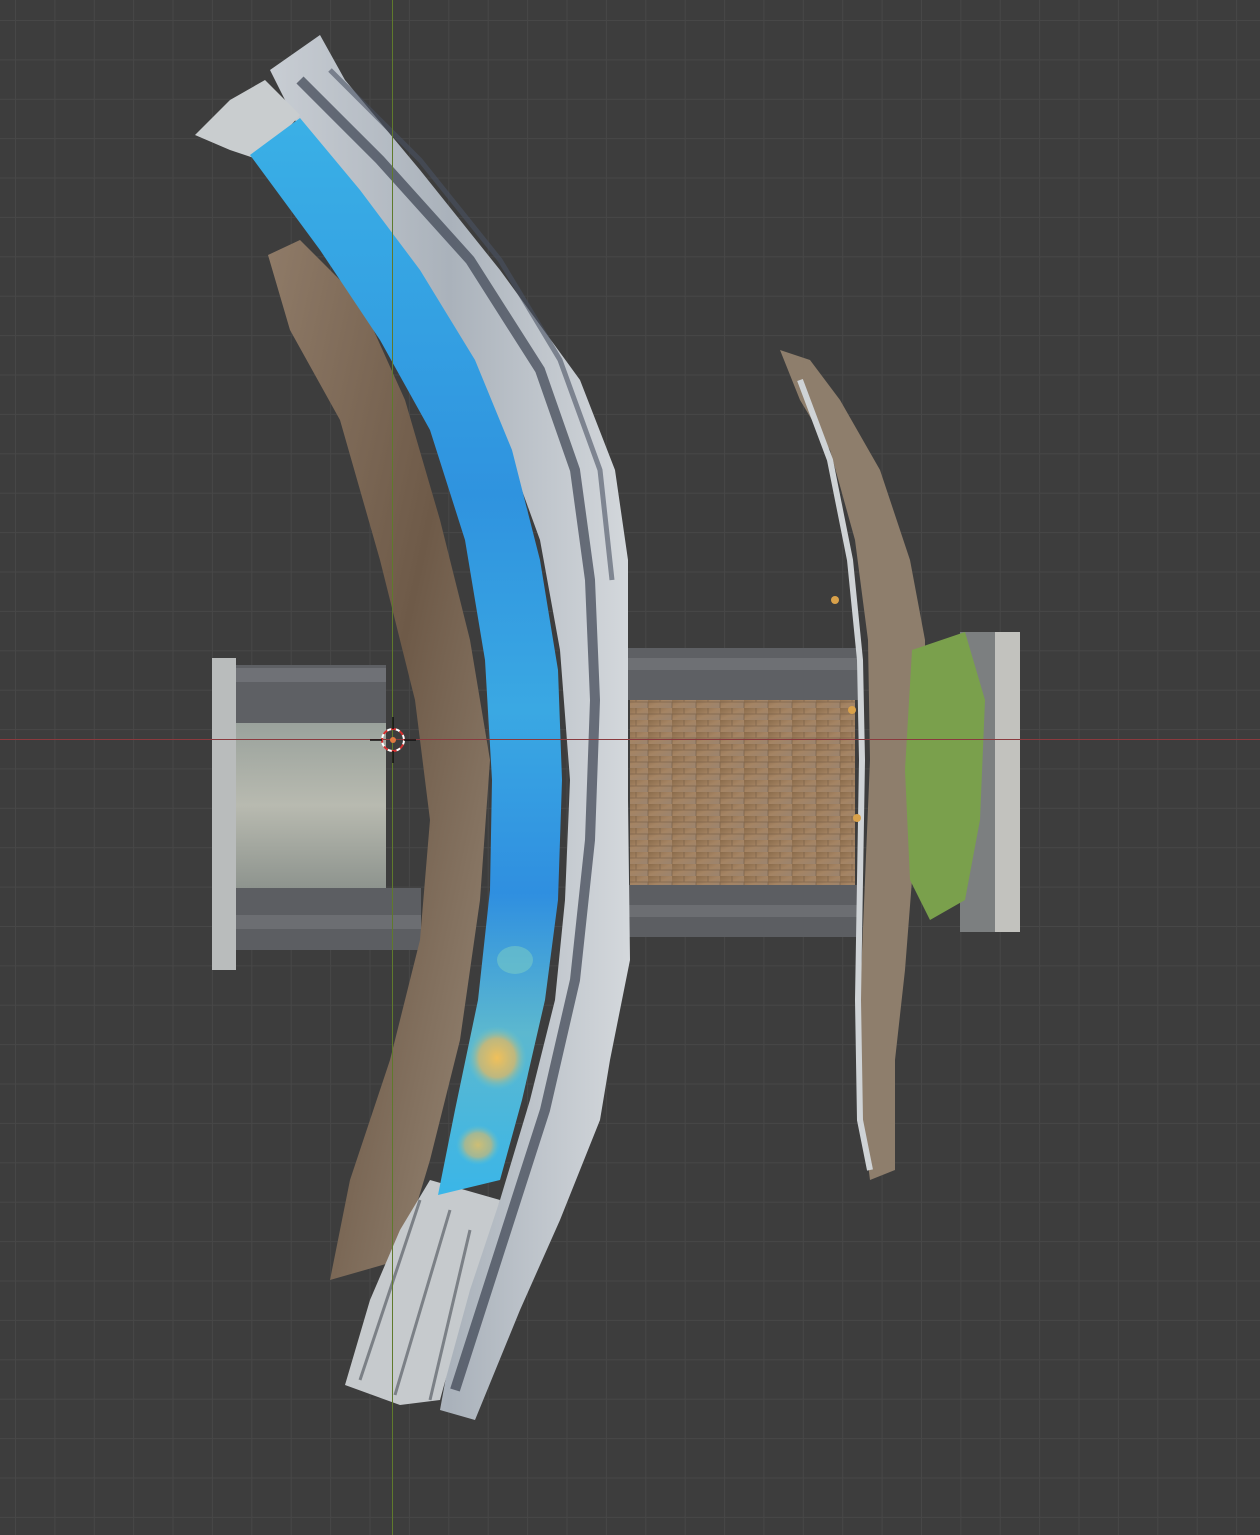 The image size is (1260, 1535). What do you see at coordinates (630, 739) in the screenshot?
I see `x-axis-line` at bounding box center [630, 739].